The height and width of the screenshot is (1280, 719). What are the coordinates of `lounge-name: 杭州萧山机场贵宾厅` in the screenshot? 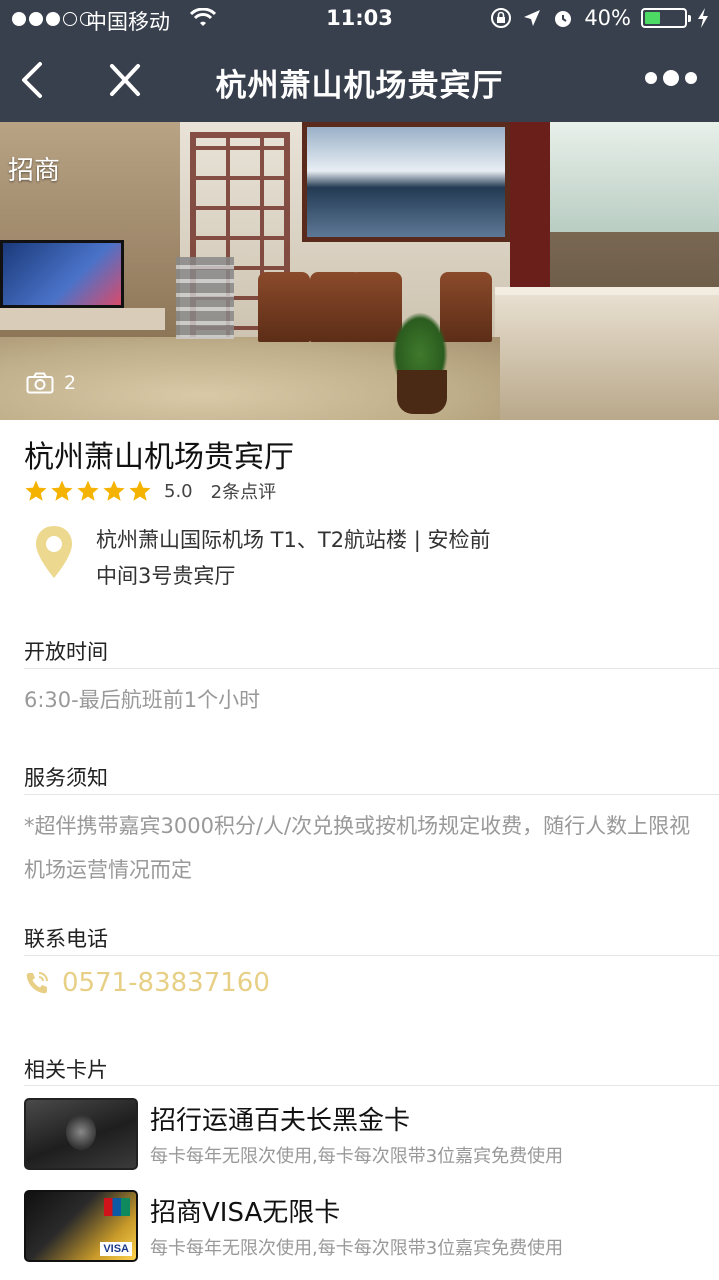 It's located at (159, 457).